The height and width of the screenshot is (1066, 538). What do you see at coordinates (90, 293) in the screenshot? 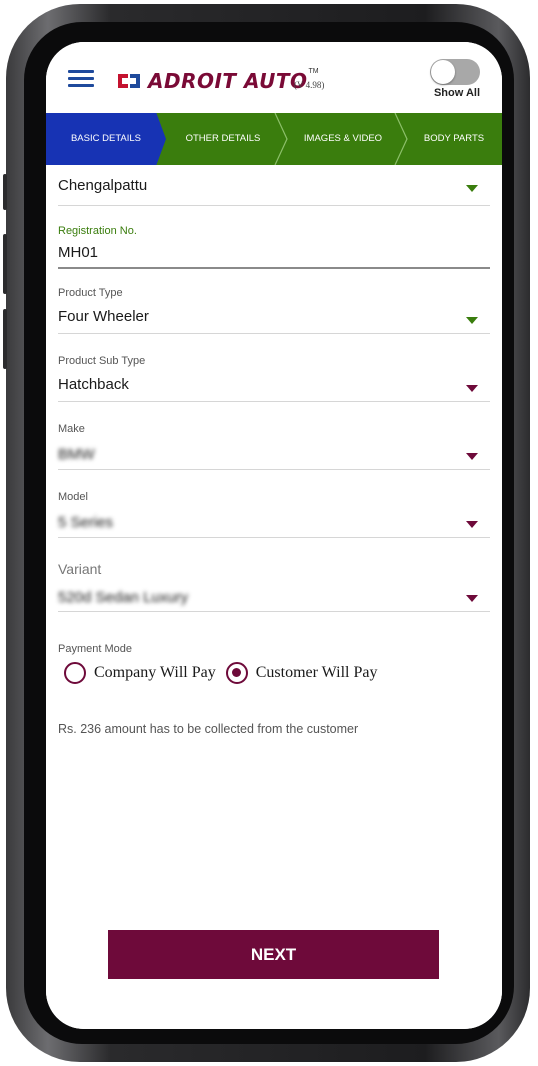
I see `product-type-label: Product Type` at bounding box center [90, 293].